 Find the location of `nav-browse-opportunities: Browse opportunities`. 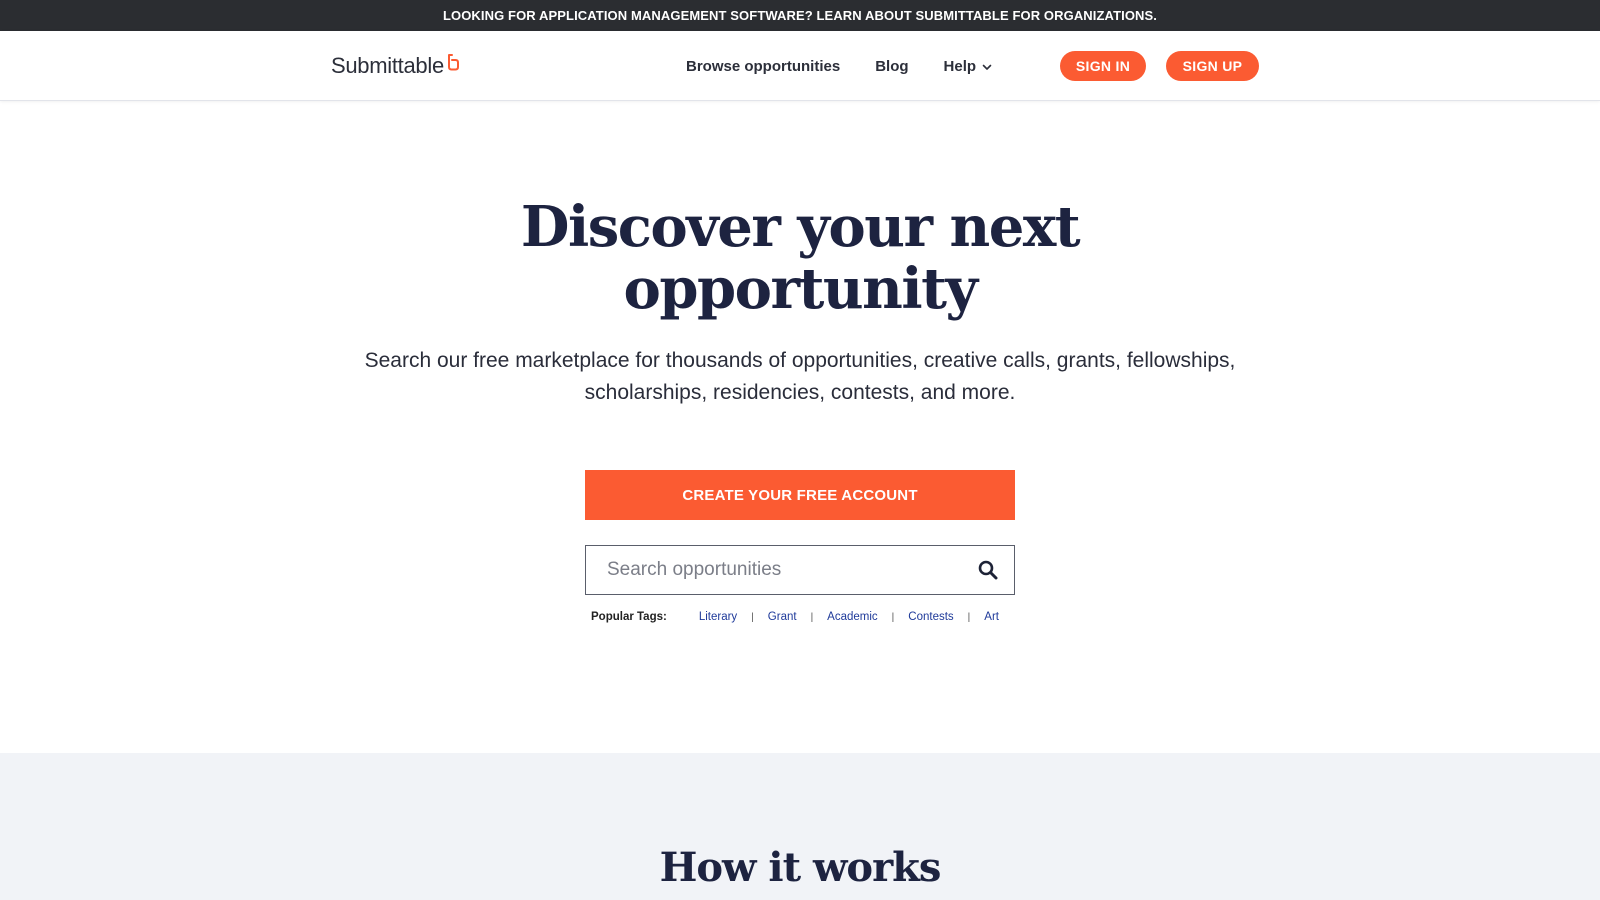

nav-browse-opportunities: Browse opportunities is located at coordinates (763, 66).